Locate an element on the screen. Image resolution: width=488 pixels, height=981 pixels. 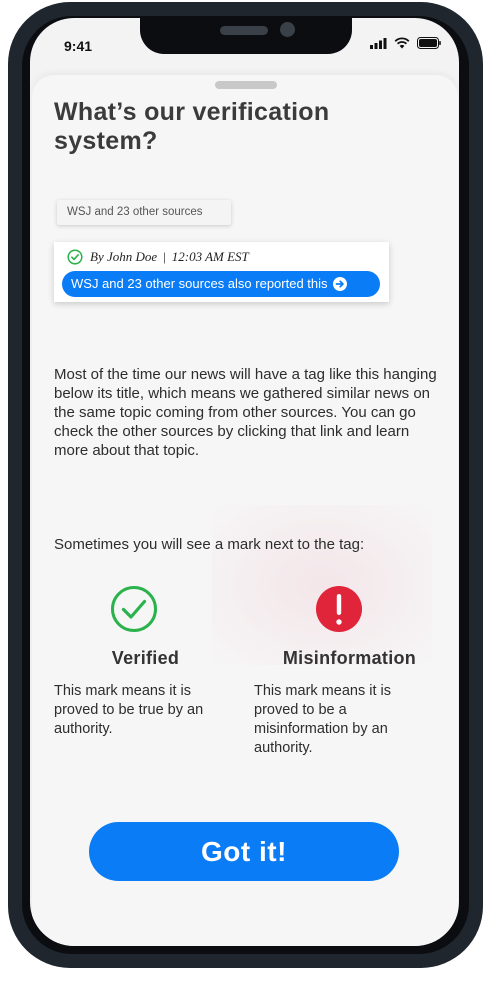
page-title: What’s our verification system? is located at coordinates (192, 126).